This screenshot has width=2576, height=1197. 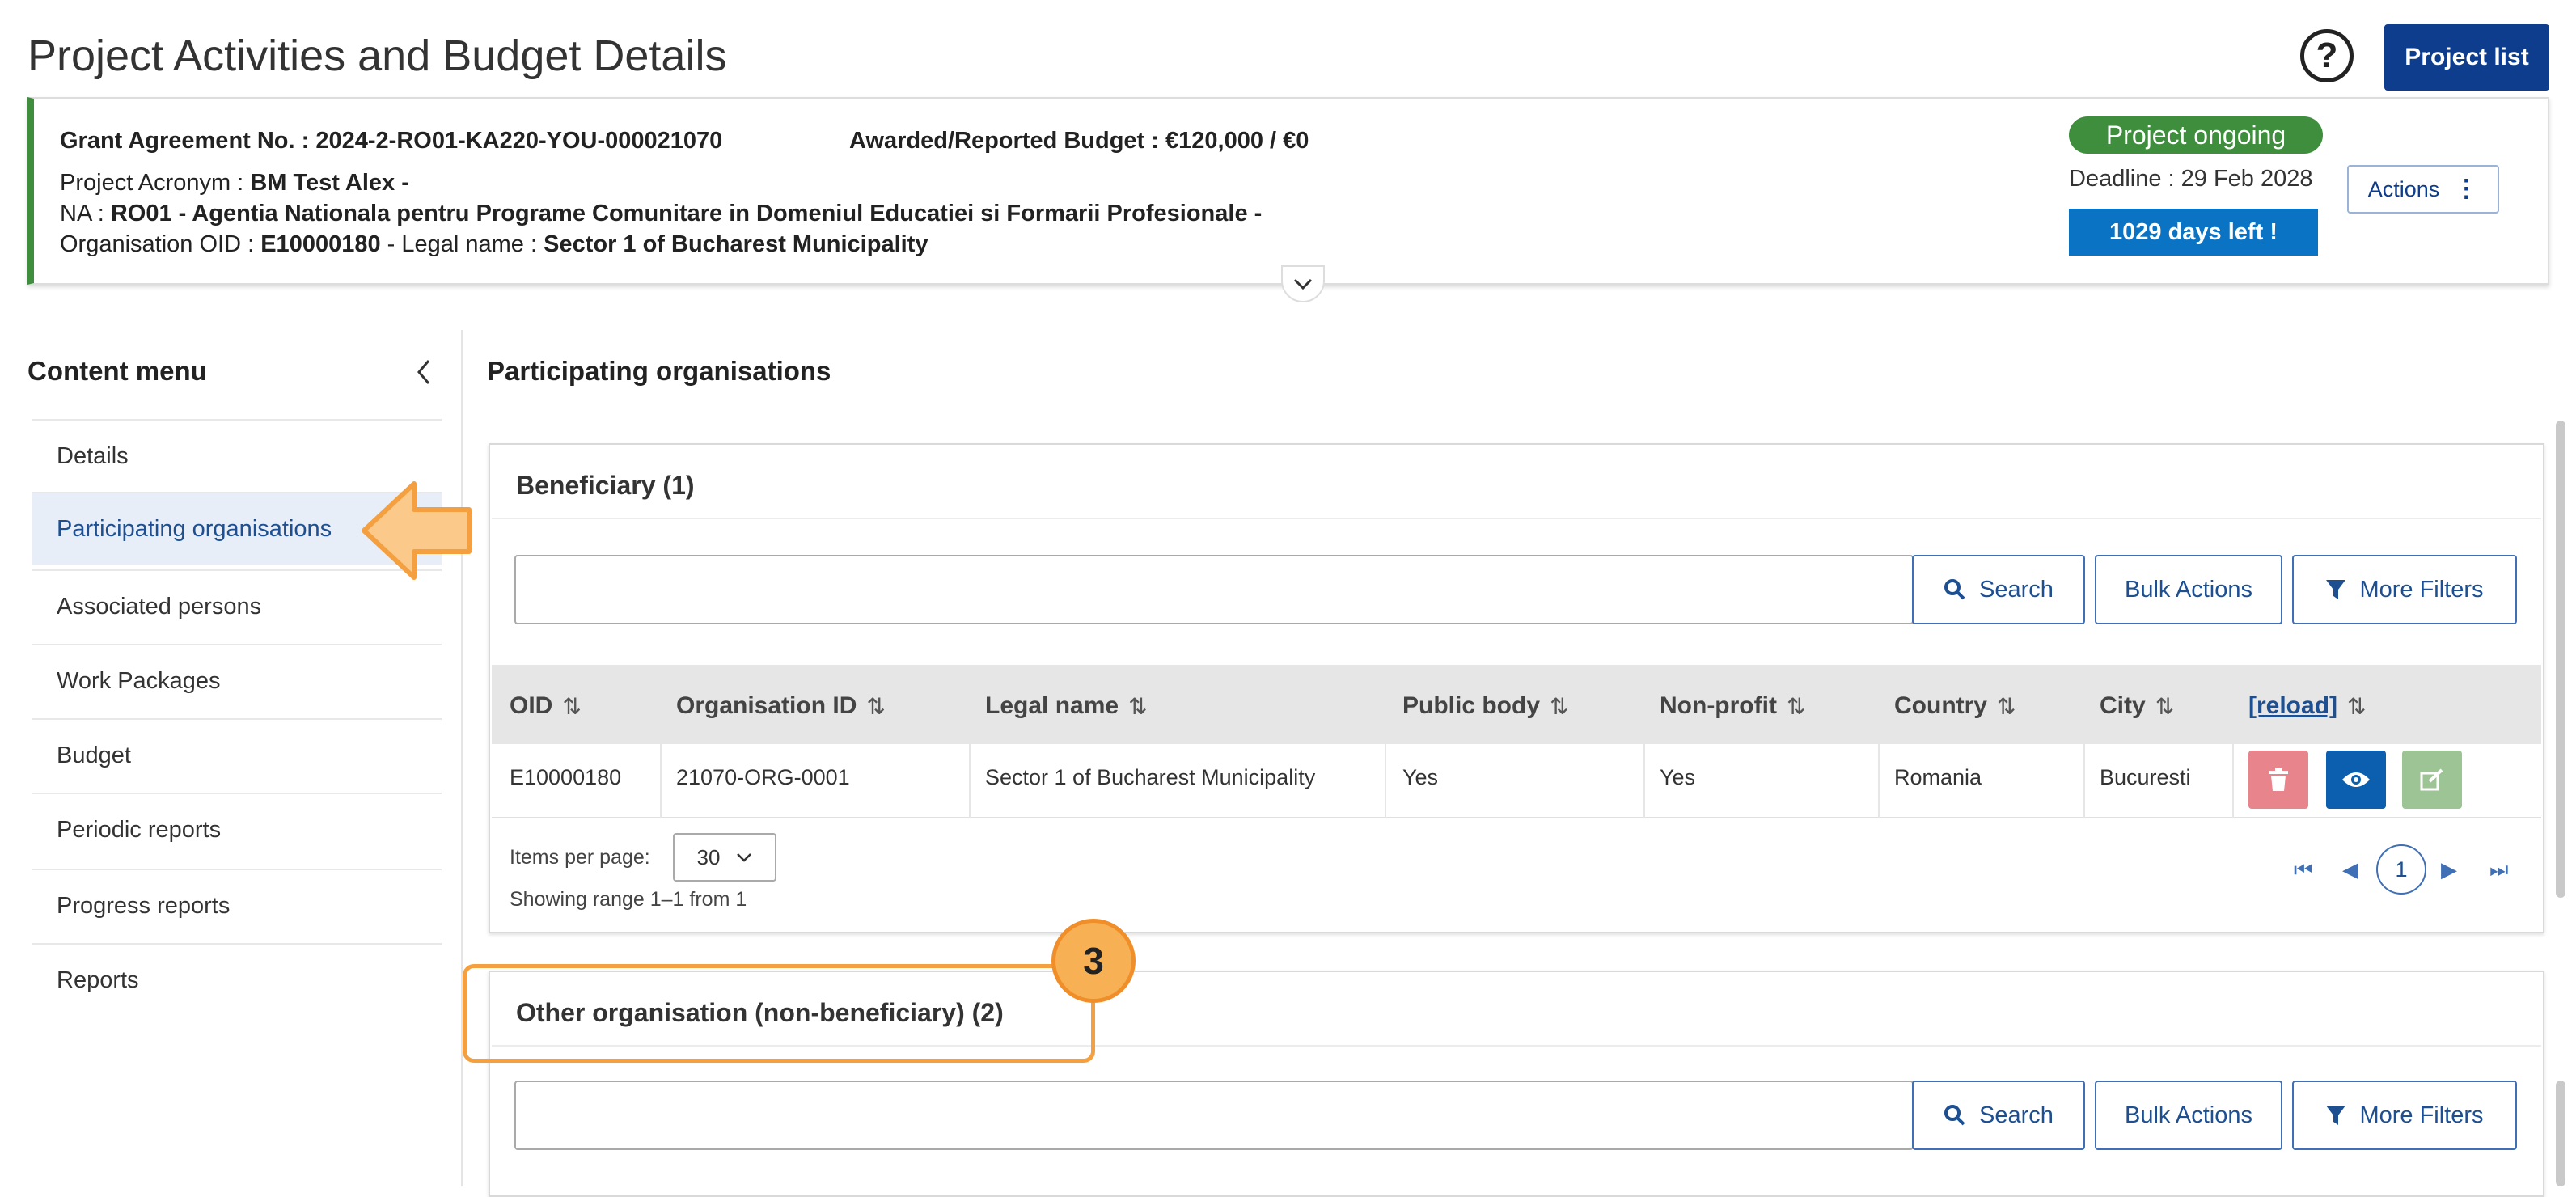 I want to click on actions-button: Actions ⋮, so click(x=2423, y=189).